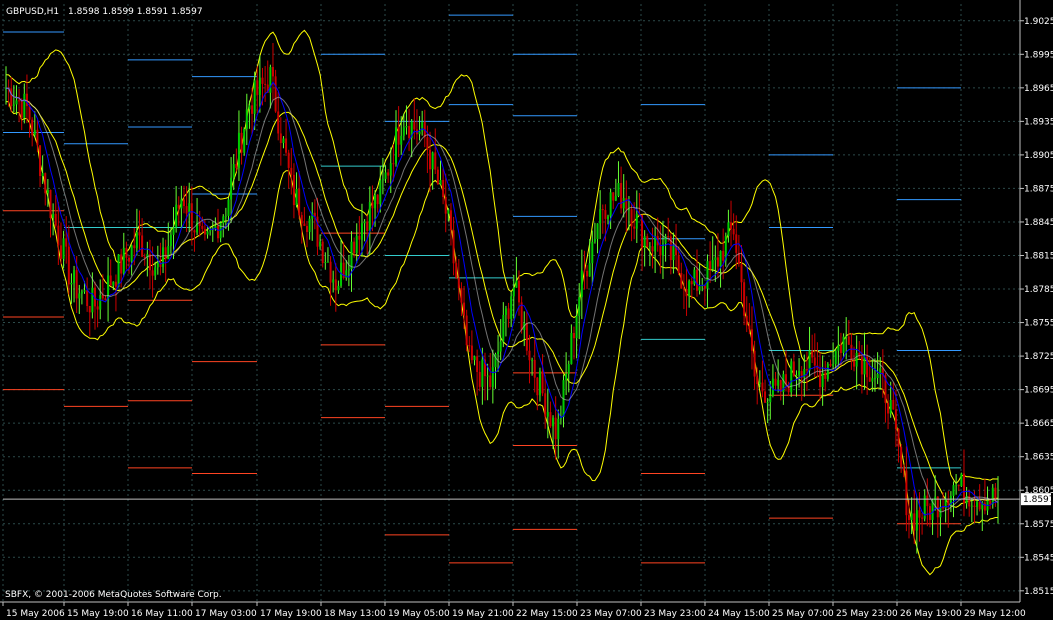 This screenshot has width=1053, height=620. What do you see at coordinates (1038, 357) in the screenshot?
I see `y-tick-label: 1.8725` at bounding box center [1038, 357].